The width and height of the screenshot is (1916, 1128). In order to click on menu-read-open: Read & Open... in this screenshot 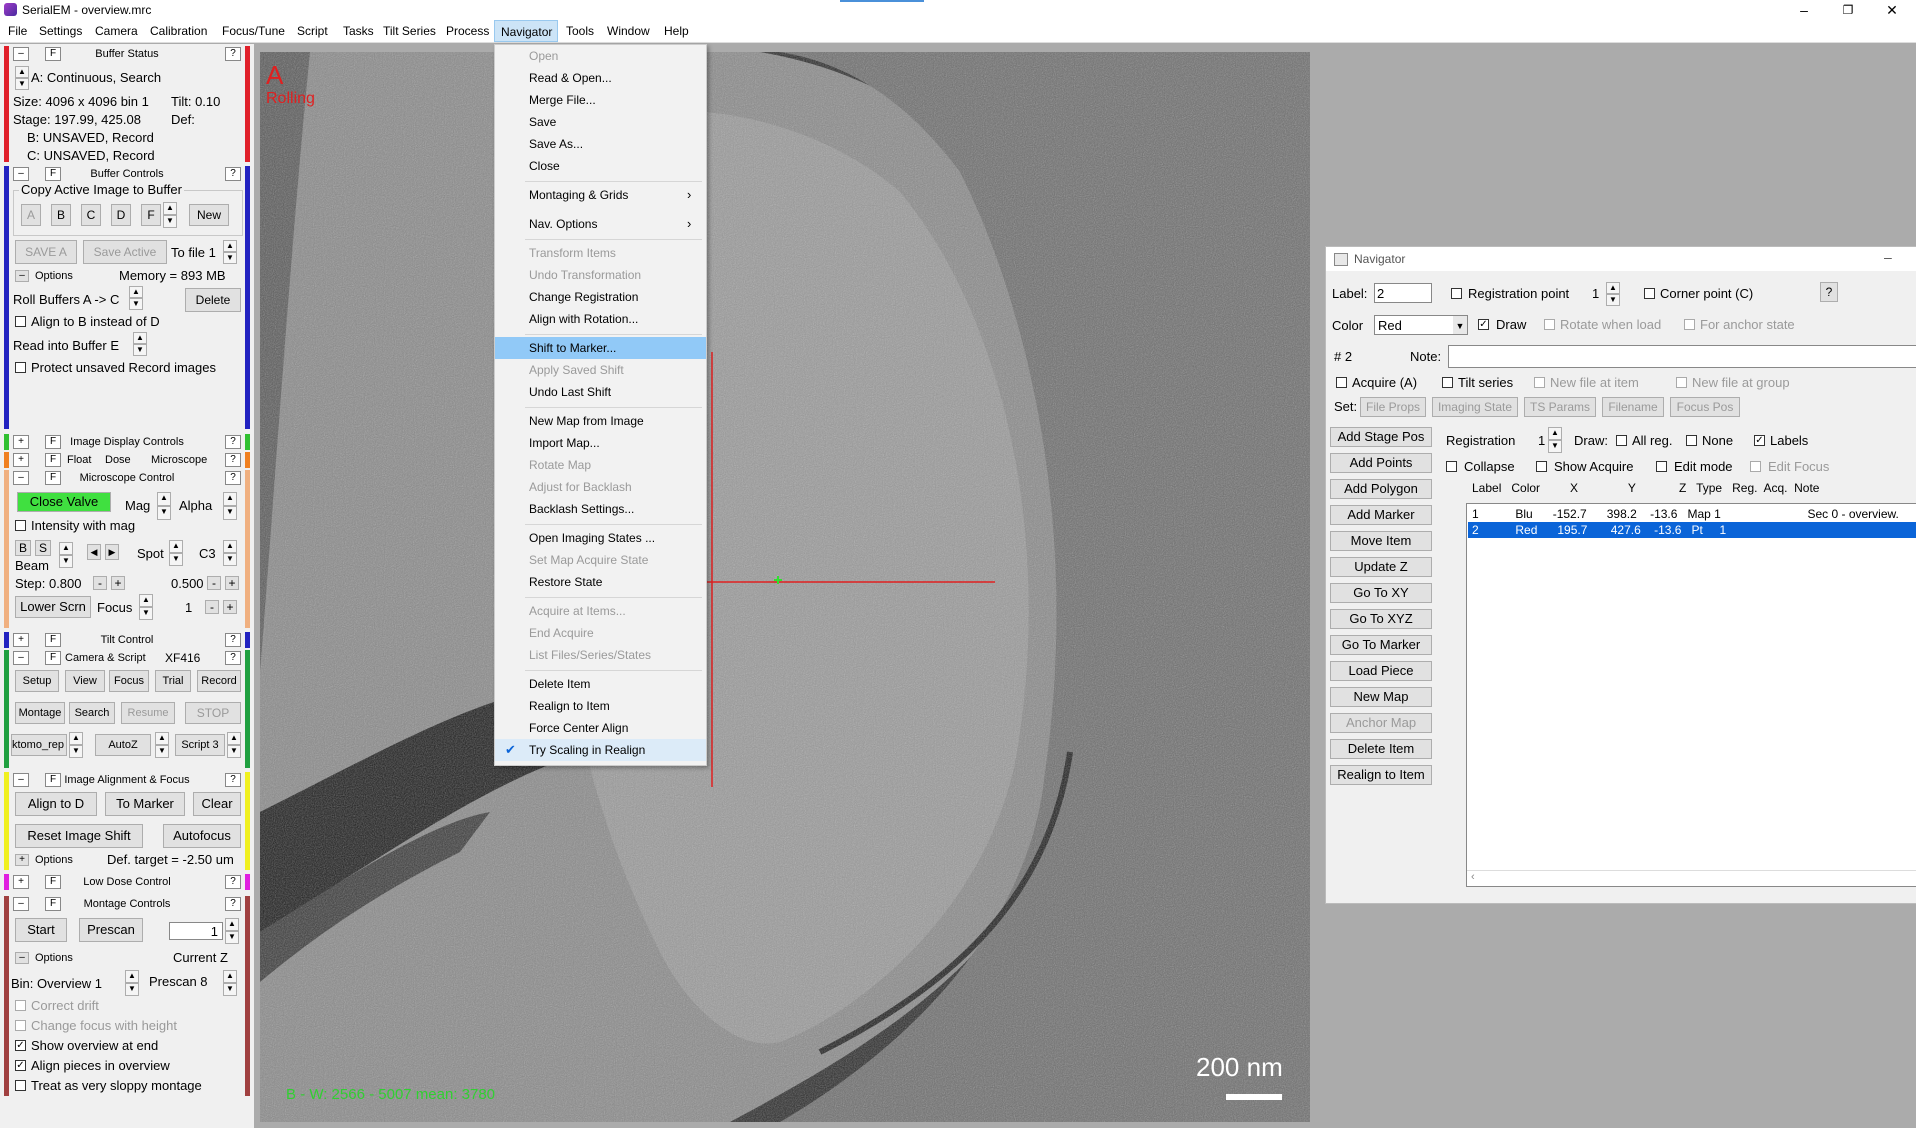, I will do `click(600, 78)`.